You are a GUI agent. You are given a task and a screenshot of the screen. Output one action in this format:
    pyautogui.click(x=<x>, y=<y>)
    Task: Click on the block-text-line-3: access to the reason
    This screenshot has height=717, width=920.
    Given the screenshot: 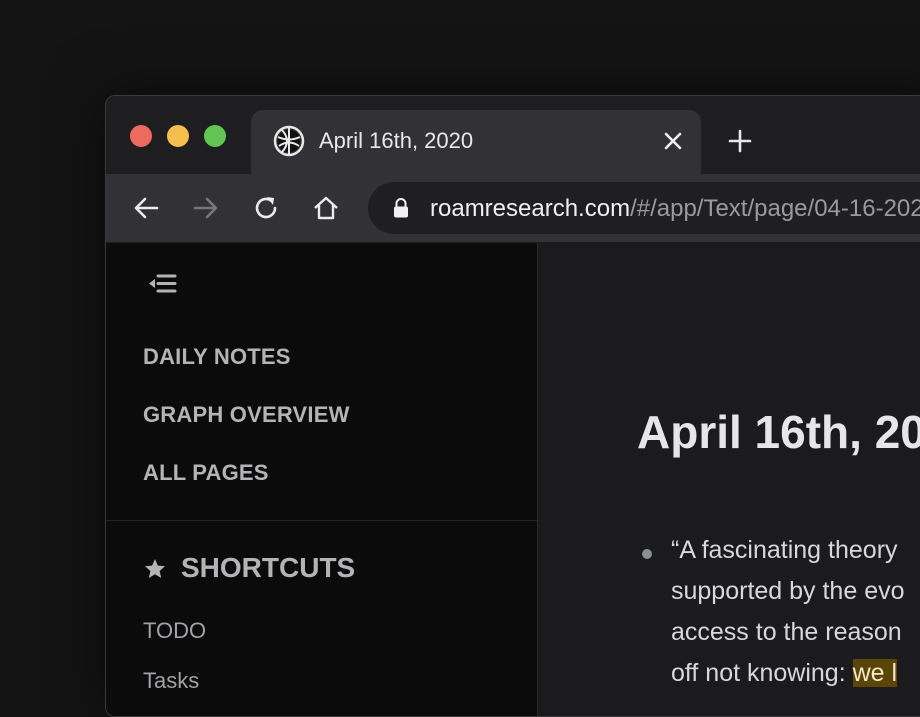 What is the action you would take?
    pyautogui.click(x=786, y=632)
    